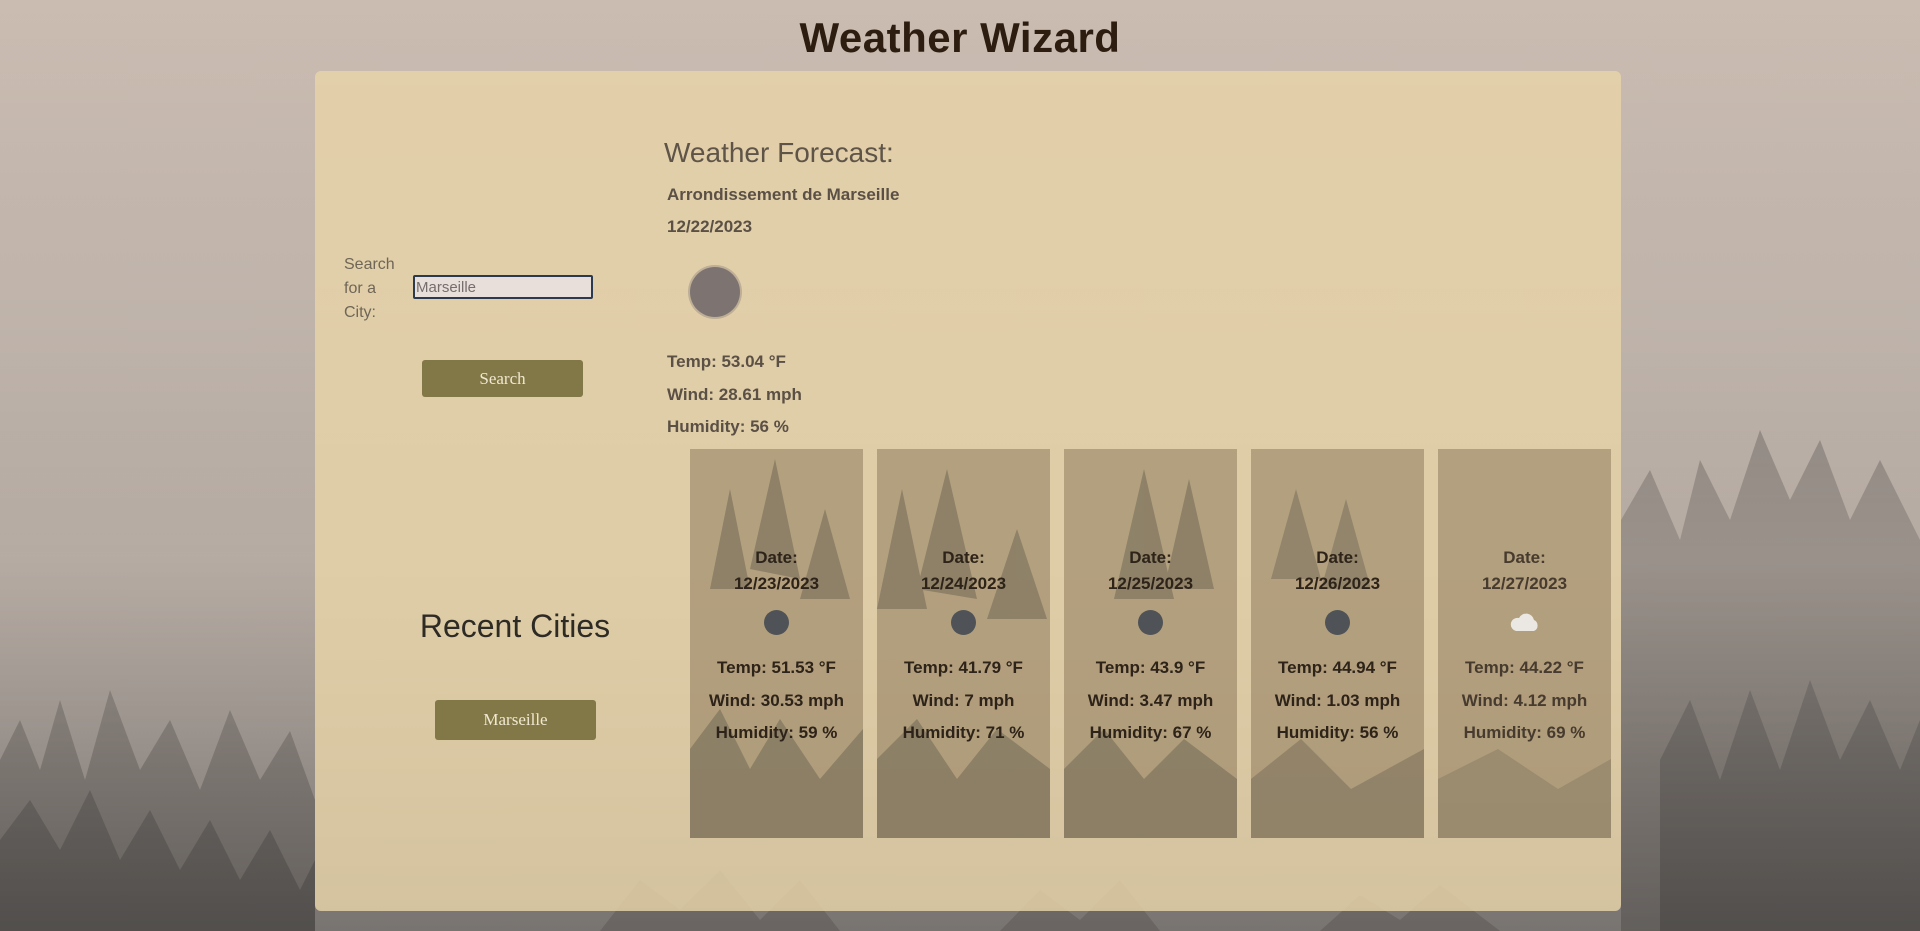 The width and height of the screenshot is (1920, 931). What do you see at coordinates (776, 700) in the screenshot?
I see `forecast-wind: Wind: 30.53 mph` at bounding box center [776, 700].